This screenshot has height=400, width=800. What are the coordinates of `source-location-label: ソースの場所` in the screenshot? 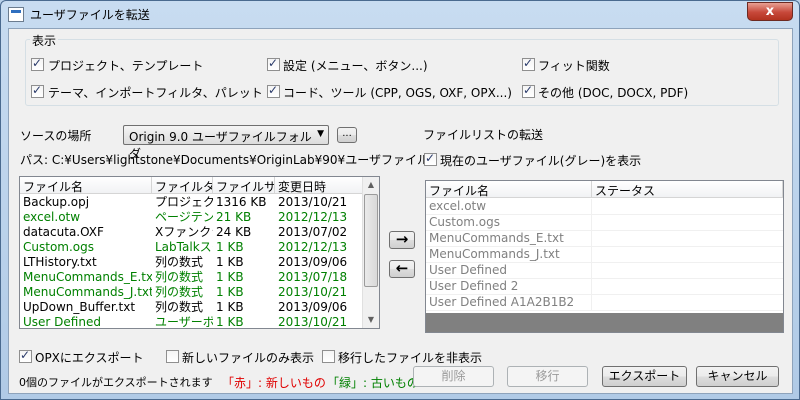 It's located at (56, 136).